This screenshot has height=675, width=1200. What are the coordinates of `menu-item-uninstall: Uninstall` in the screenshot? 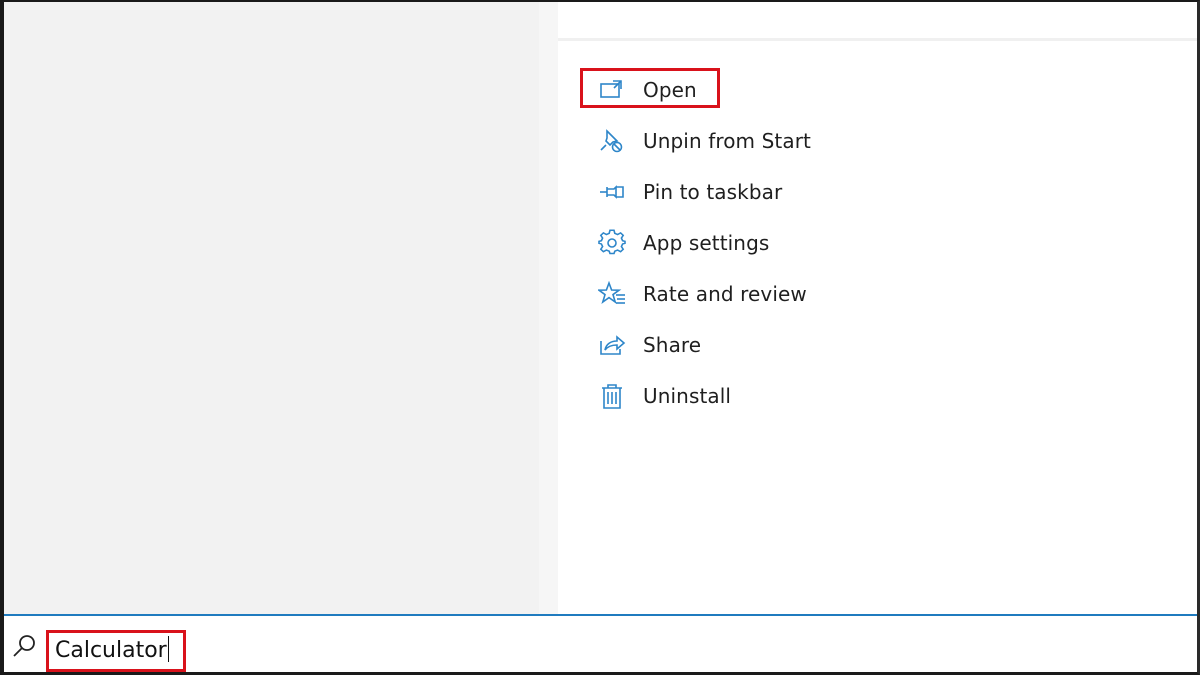 It's located at (701, 395).